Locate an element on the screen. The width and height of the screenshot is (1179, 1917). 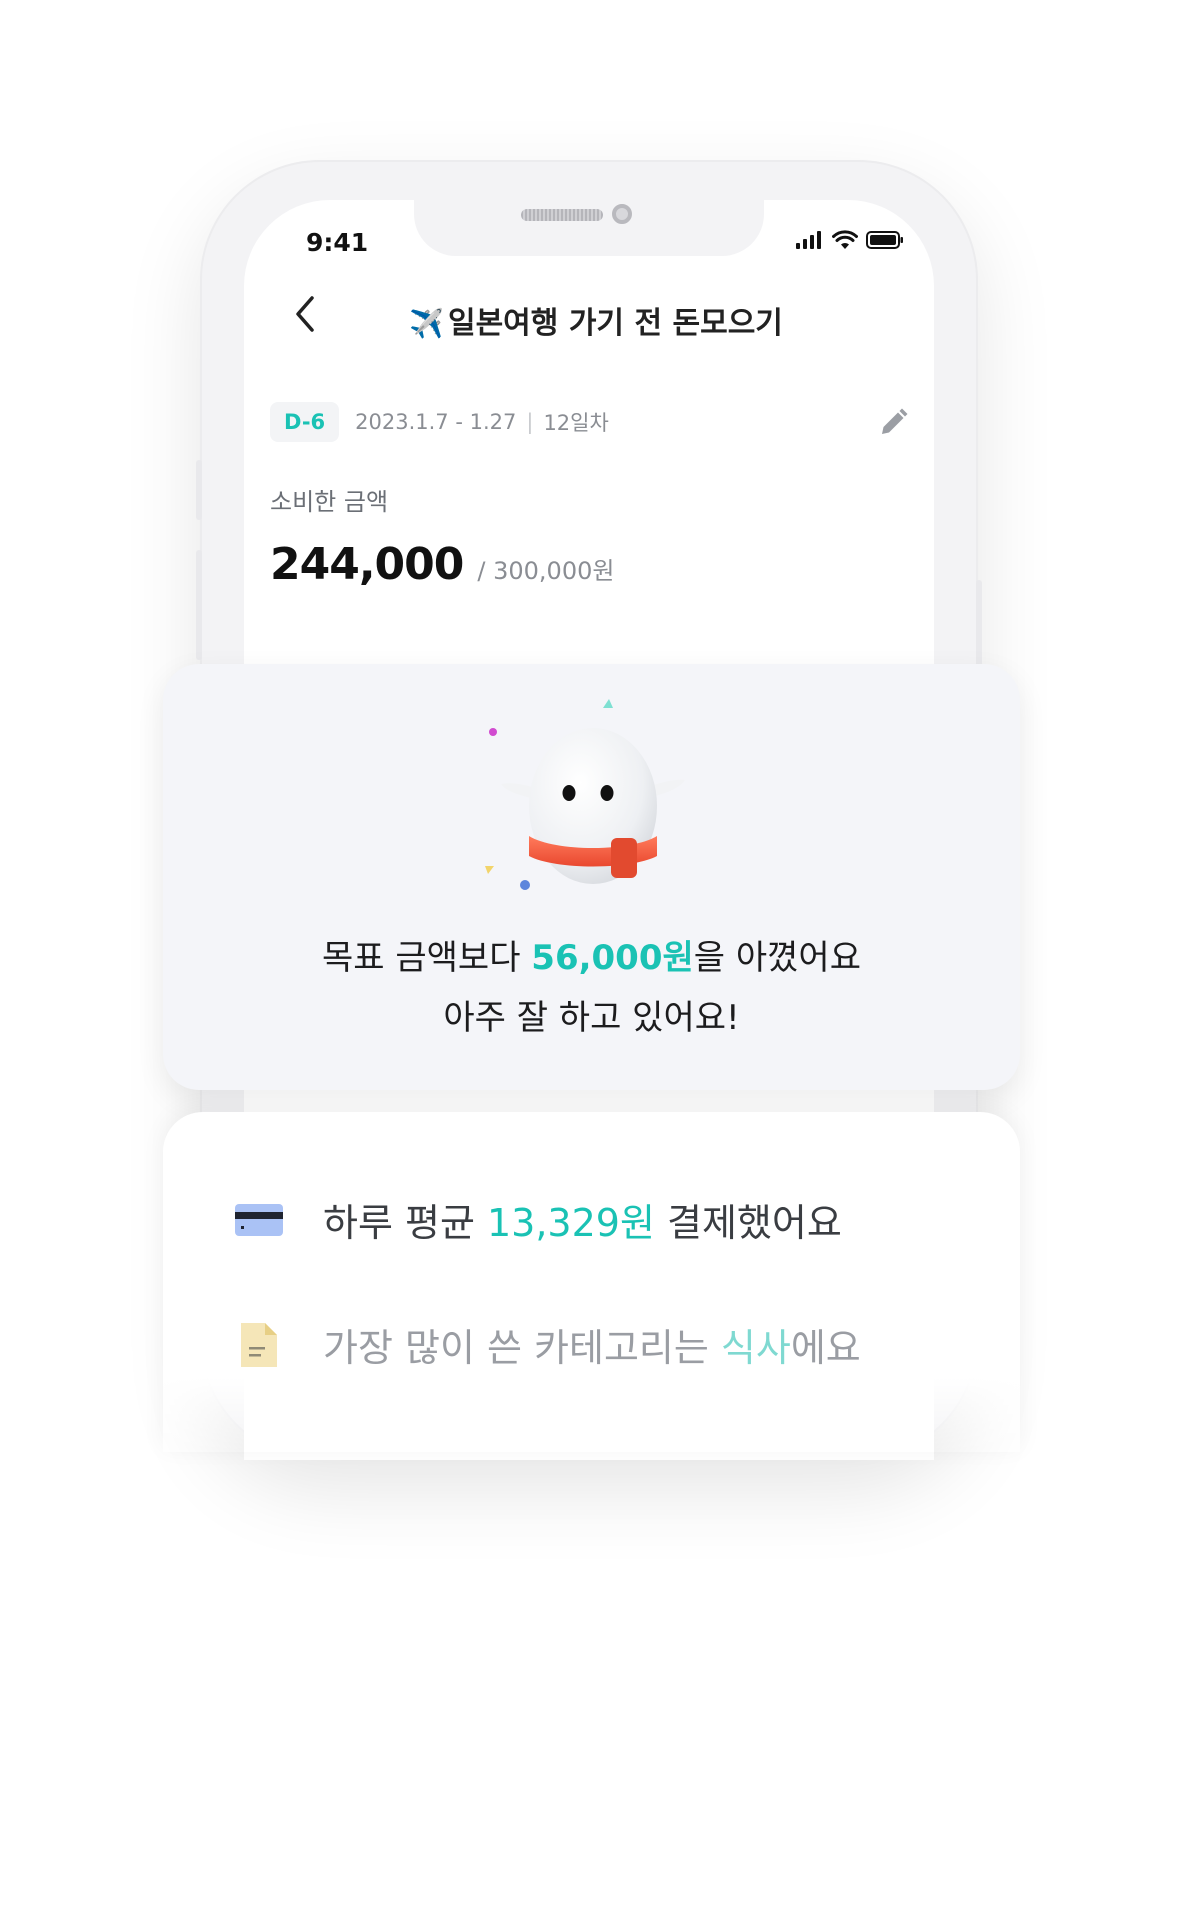
confetti-dot is located at coordinates (493, 732).